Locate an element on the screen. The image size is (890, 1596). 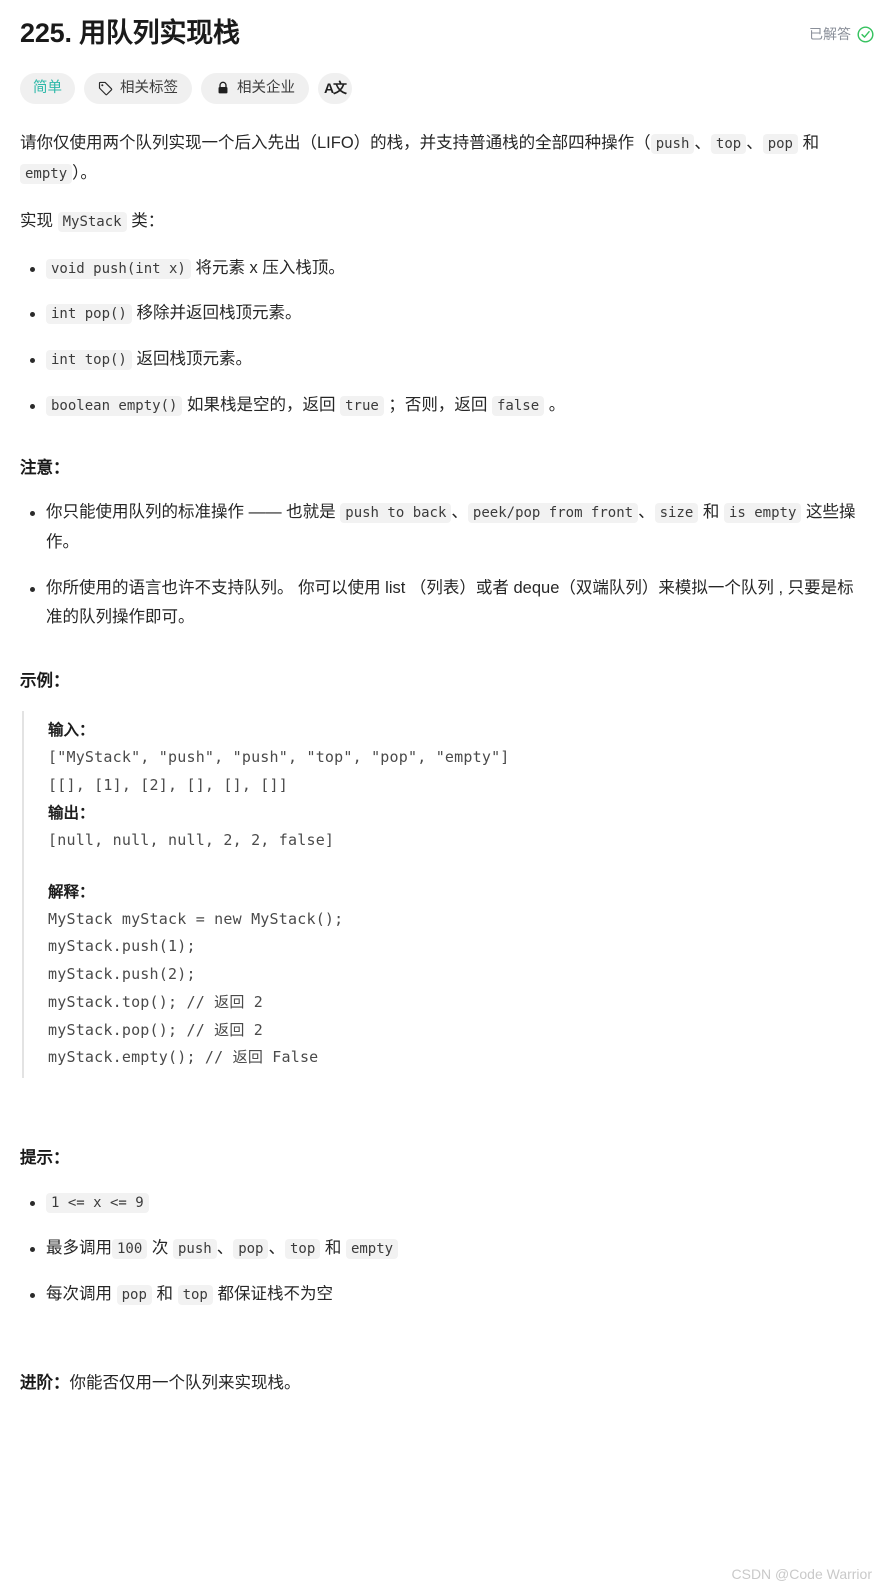
note-text-d: 和 is located at coordinates (711, 512).